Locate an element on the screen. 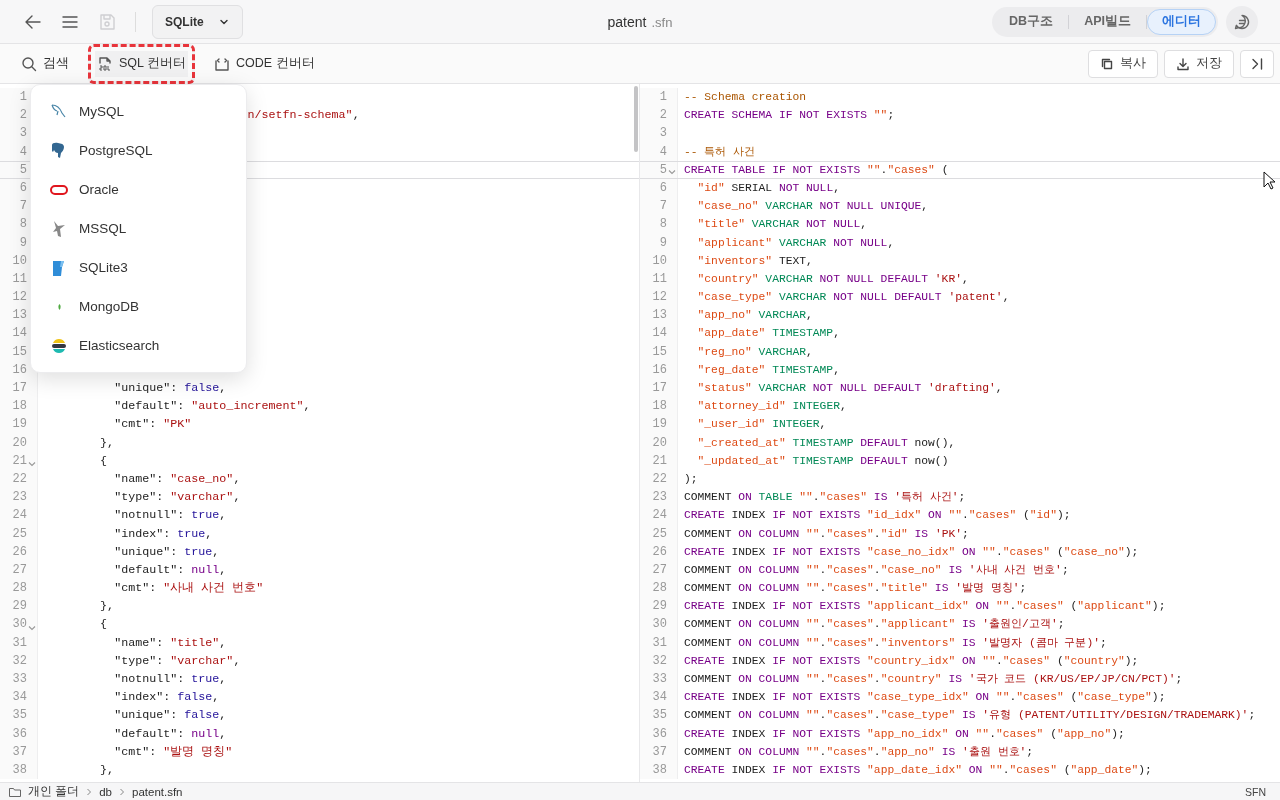 This screenshot has width=1280, height=800. code-line: "attorney_id" INTEGER, is located at coordinates (772, 406).